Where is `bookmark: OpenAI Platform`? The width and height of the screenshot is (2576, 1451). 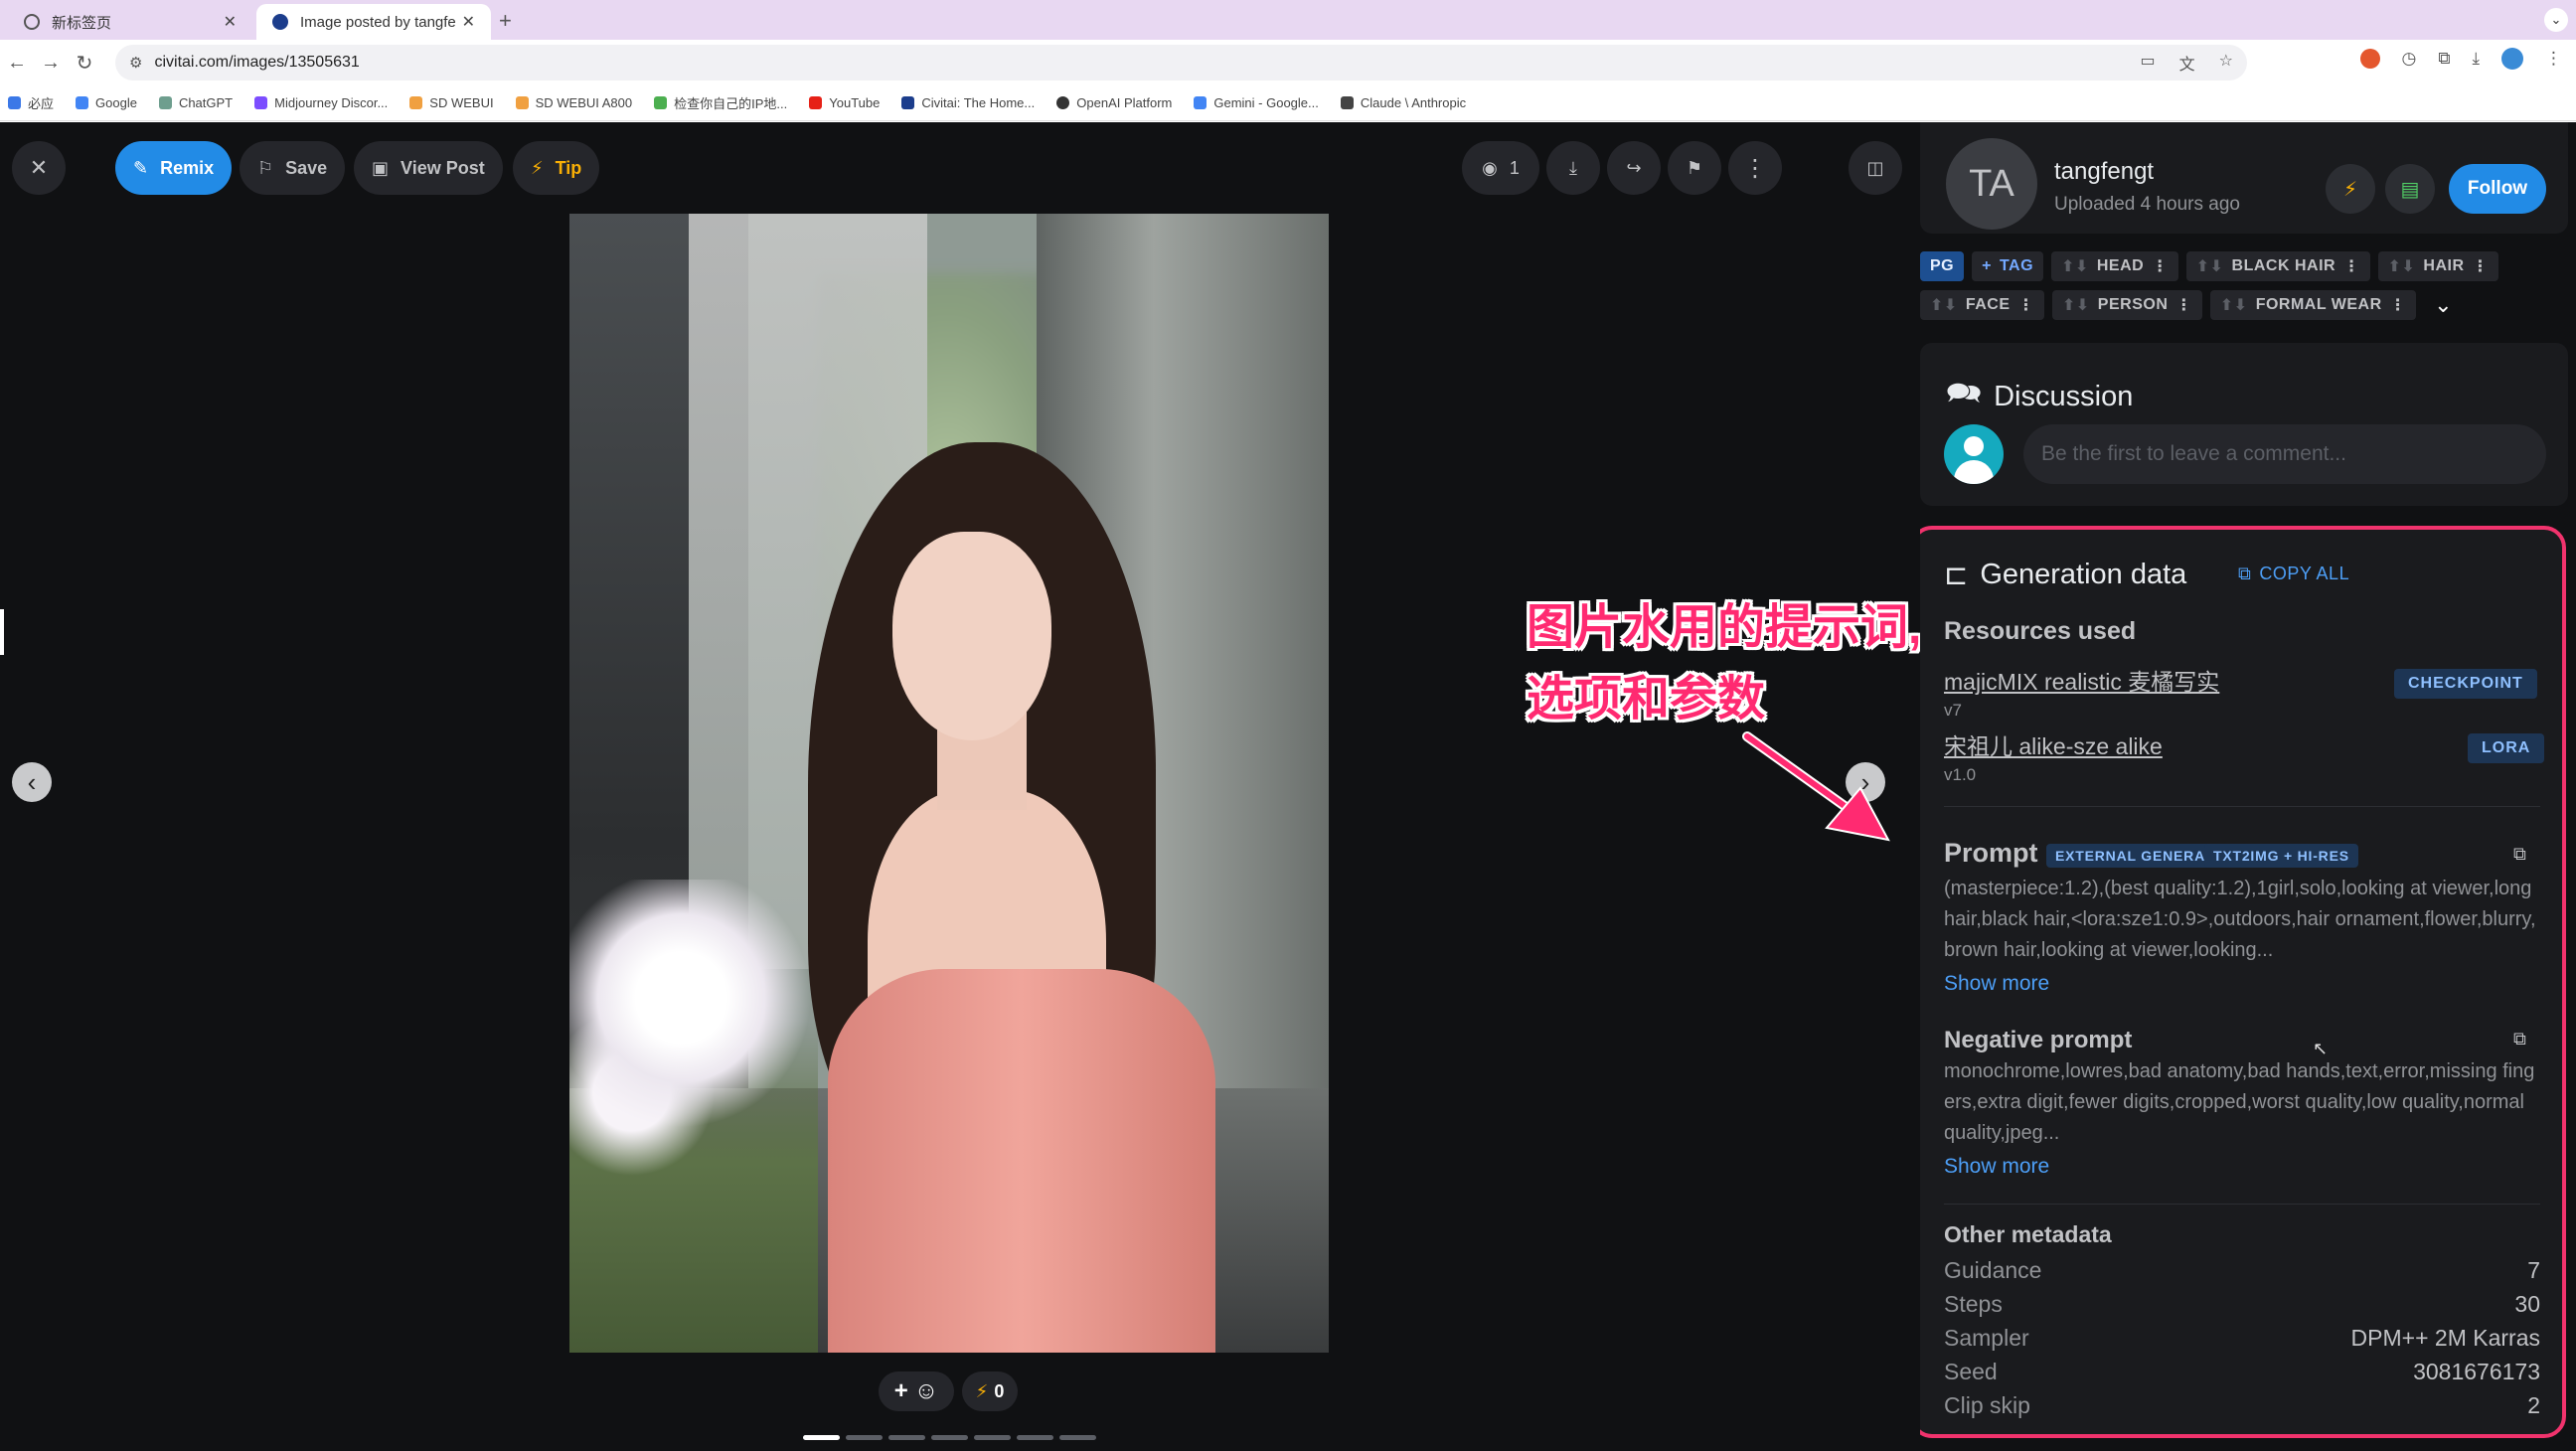 bookmark: OpenAI Platform is located at coordinates (1114, 102).